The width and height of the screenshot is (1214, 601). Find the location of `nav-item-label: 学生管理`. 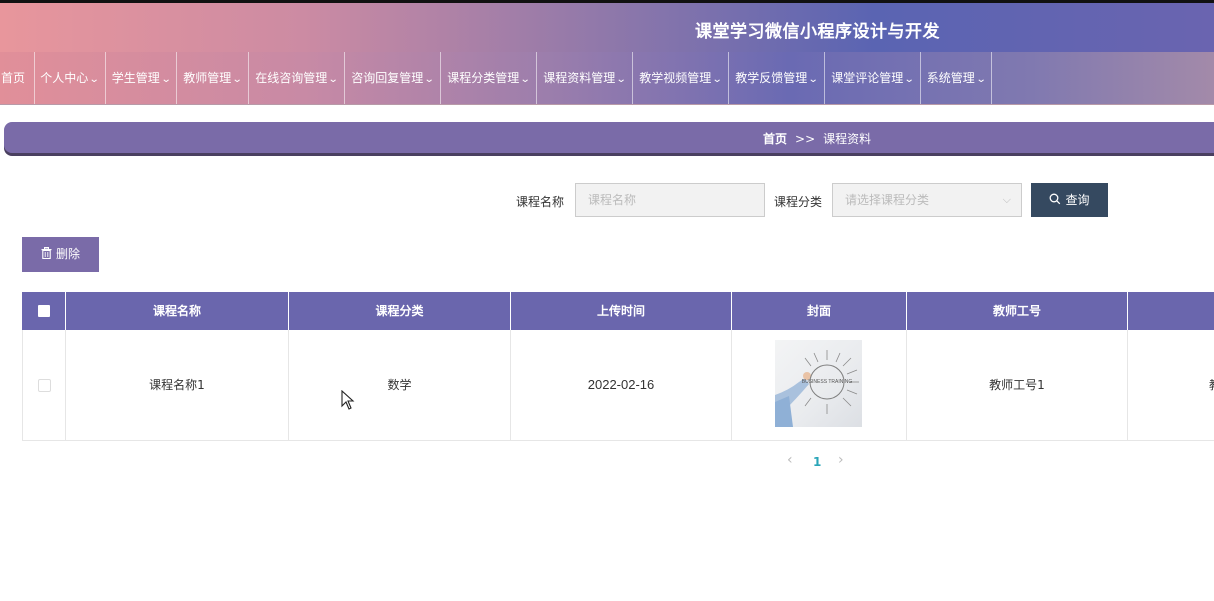

nav-item-label: 学生管理 is located at coordinates (135, 78).